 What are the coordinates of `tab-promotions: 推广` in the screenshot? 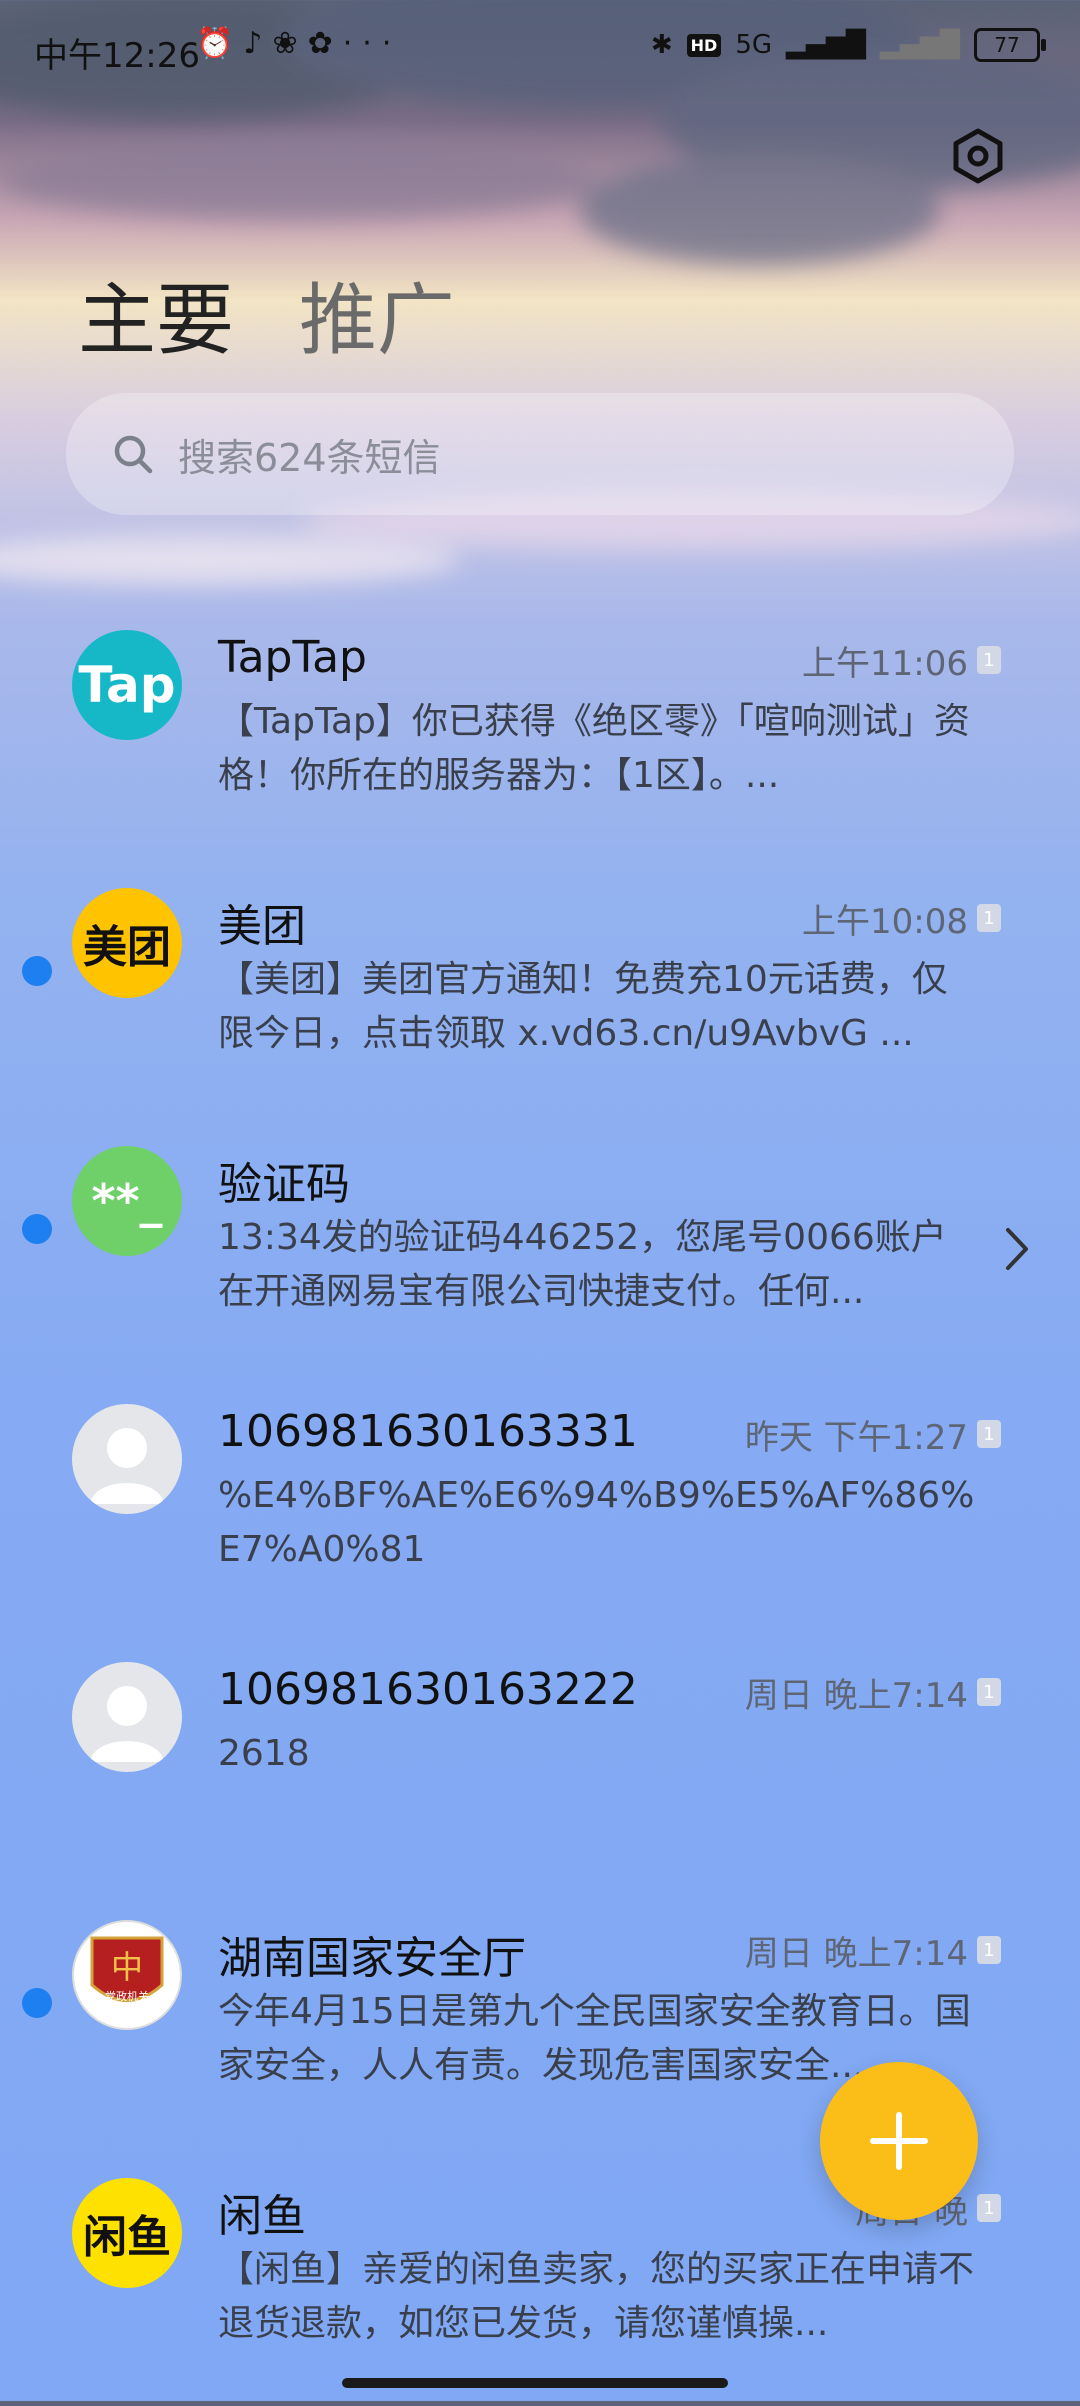 It's located at (377, 321).